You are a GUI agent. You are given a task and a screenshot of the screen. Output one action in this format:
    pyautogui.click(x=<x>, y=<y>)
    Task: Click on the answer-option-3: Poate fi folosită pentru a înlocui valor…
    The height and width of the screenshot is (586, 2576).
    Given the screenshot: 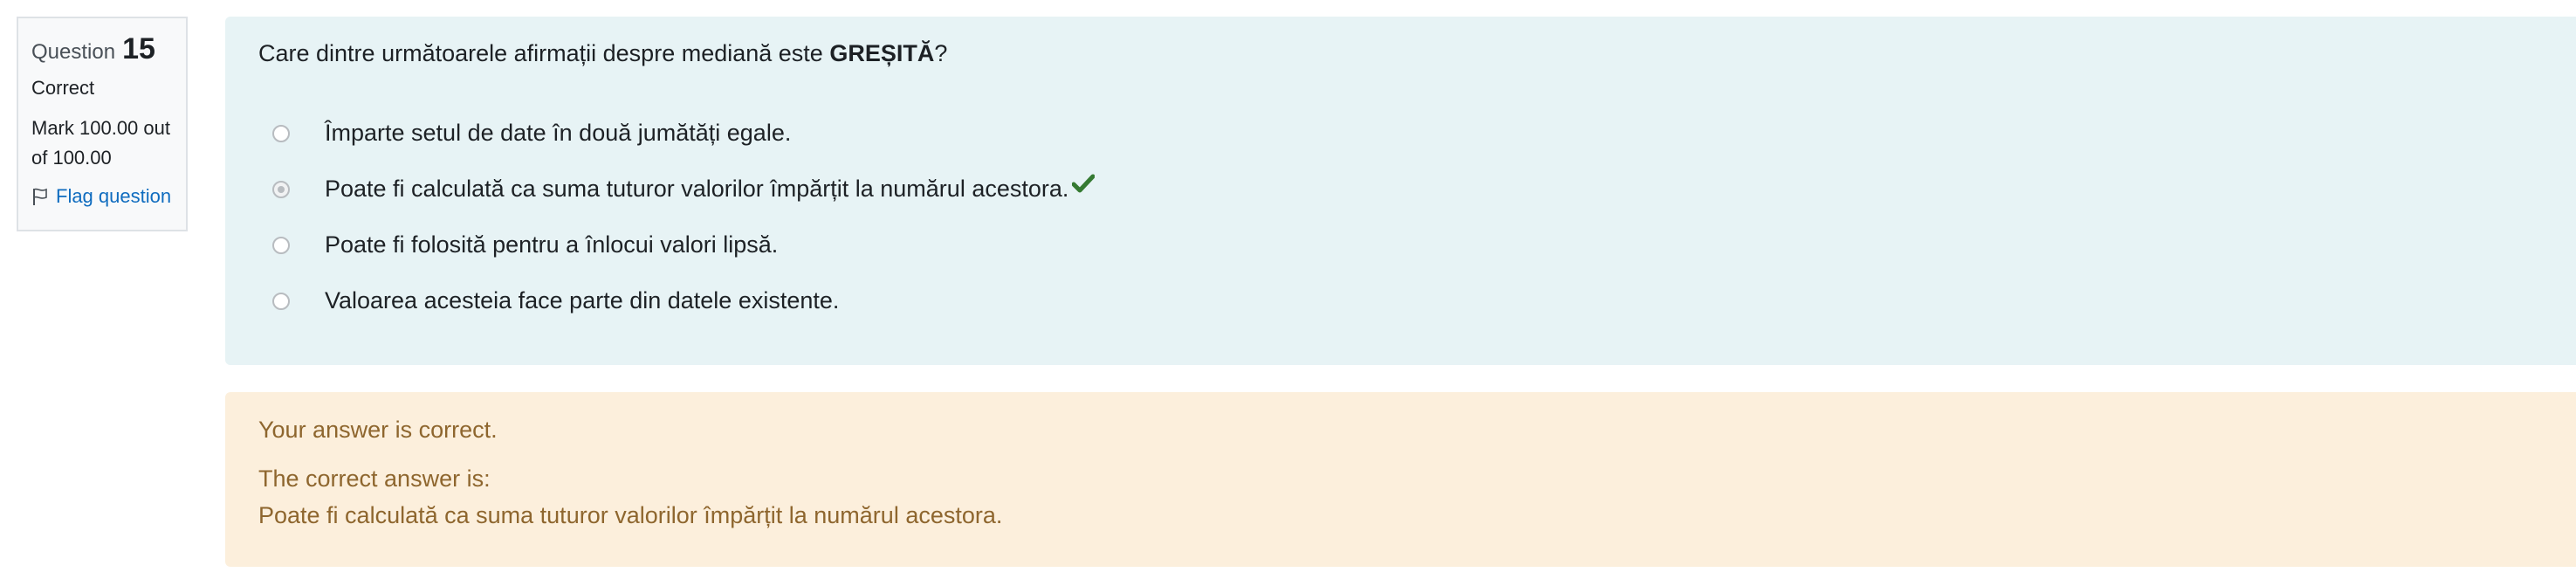 What is the action you would take?
    pyautogui.click(x=525, y=245)
    